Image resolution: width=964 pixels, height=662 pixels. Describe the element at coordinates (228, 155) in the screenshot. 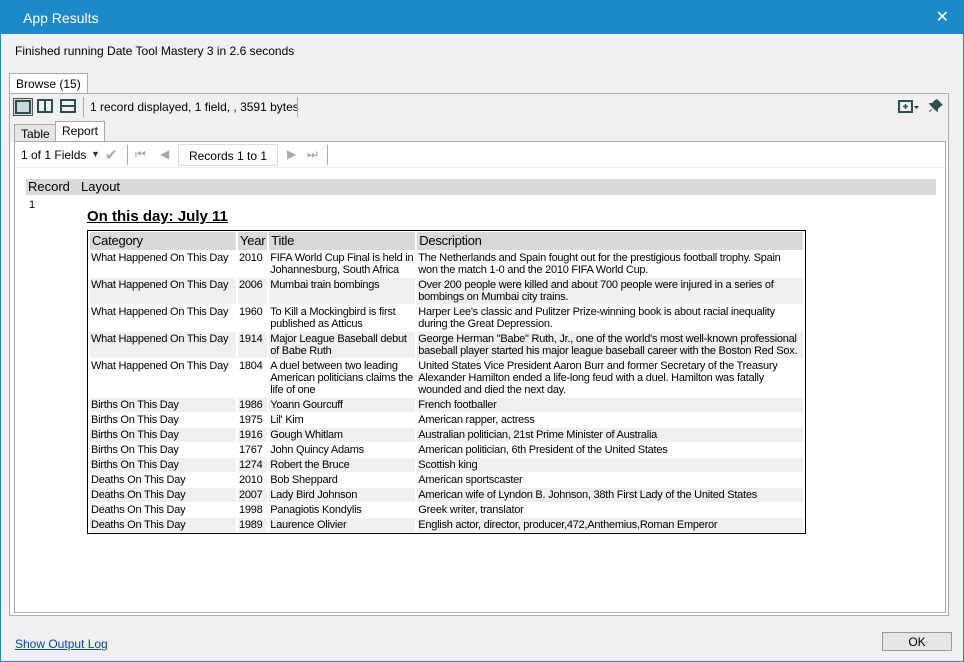

I see `records-range: Records 1 to 1` at that location.